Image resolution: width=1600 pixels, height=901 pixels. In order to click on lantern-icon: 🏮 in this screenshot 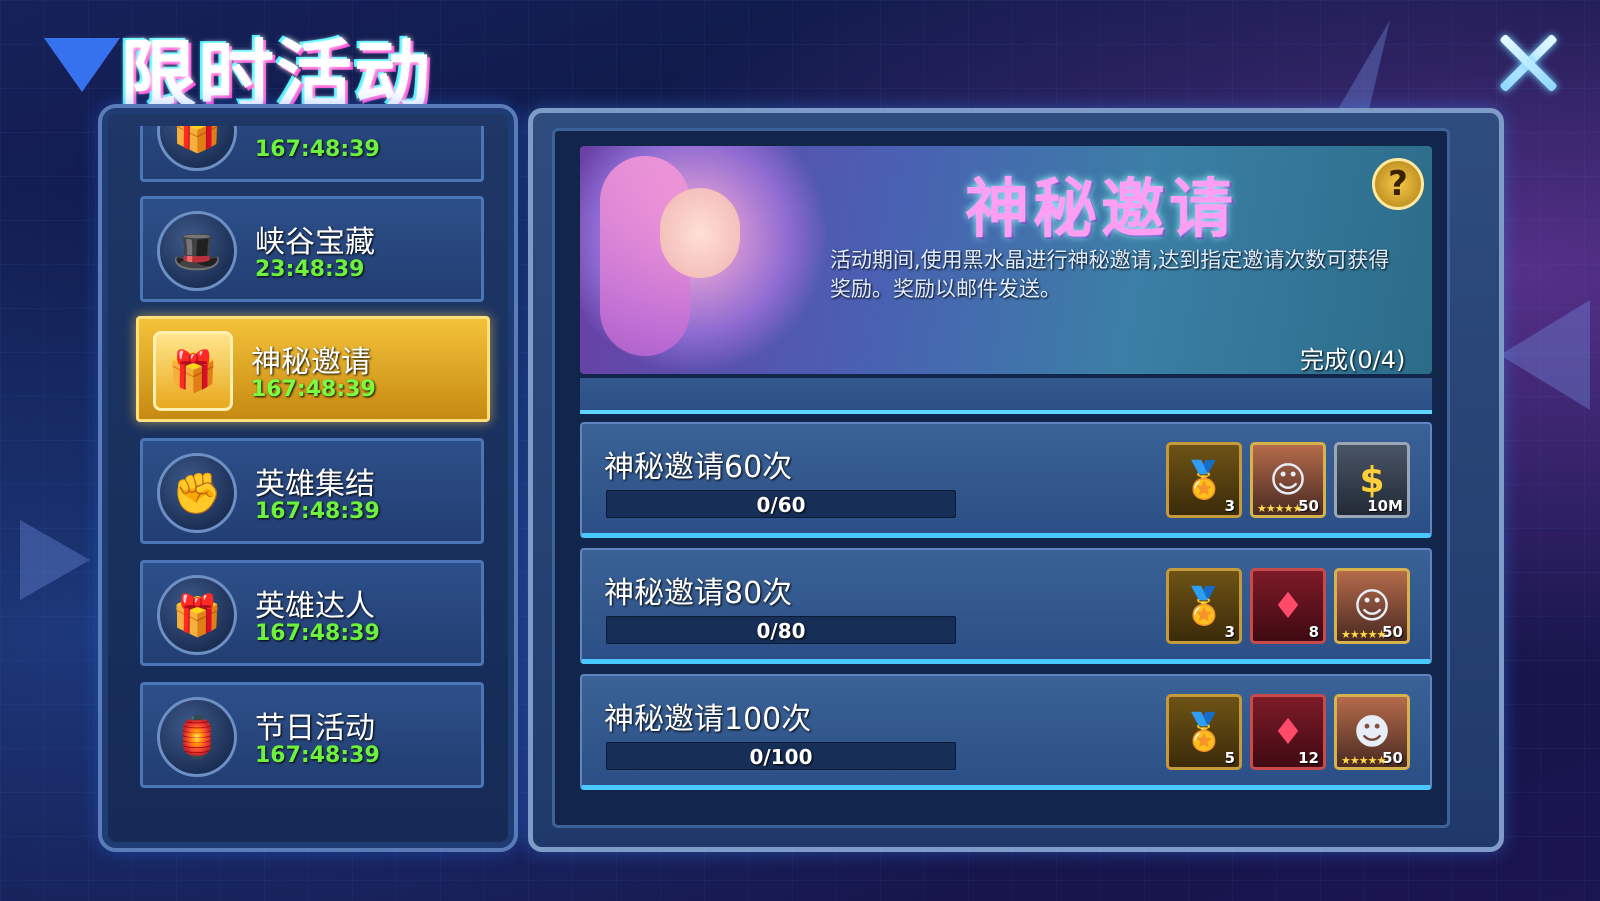, I will do `click(197, 737)`.